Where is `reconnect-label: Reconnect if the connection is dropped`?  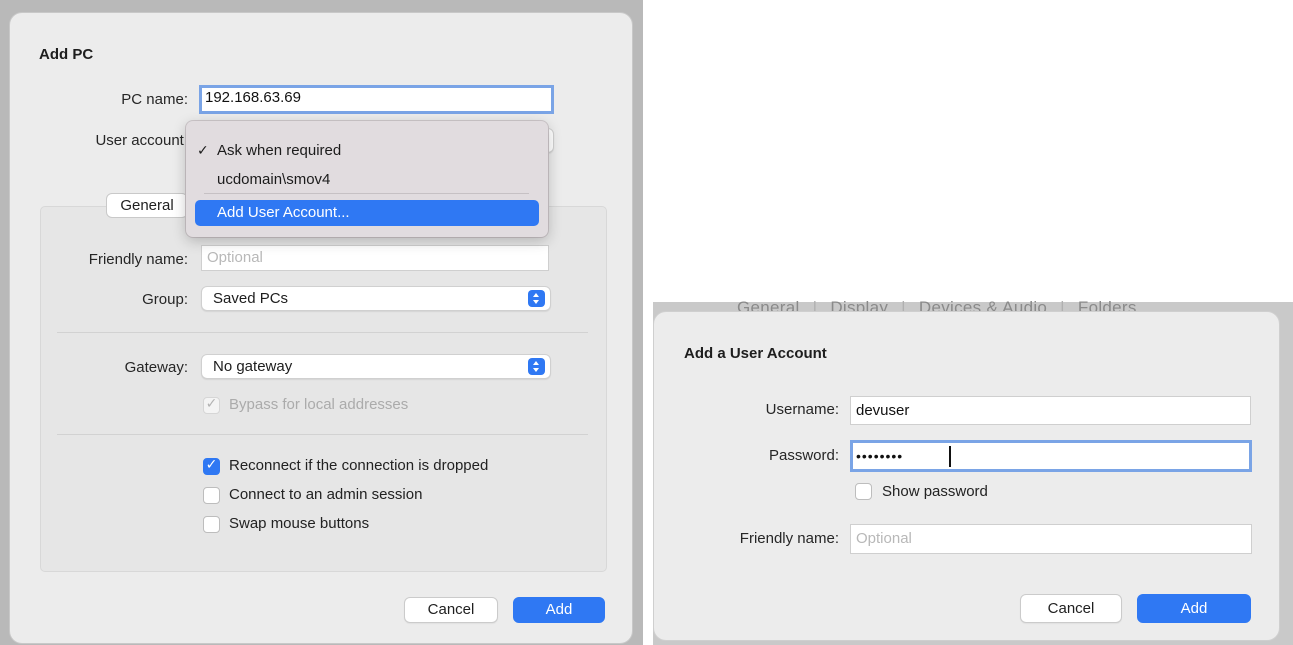 reconnect-label: Reconnect if the connection is dropped is located at coordinates (359, 465).